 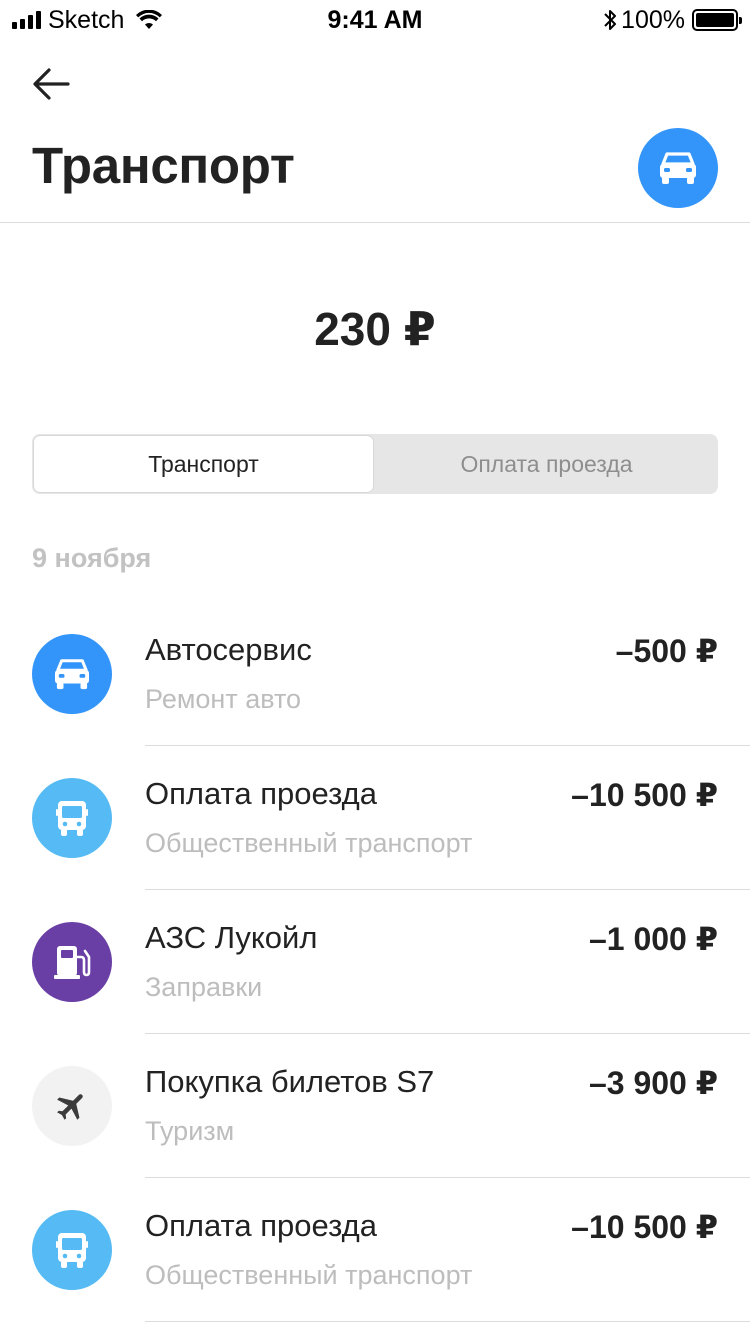 What do you see at coordinates (653, 1083) in the screenshot?
I see `transaction-amount: –3 900 ₽` at bounding box center [653, 1083].